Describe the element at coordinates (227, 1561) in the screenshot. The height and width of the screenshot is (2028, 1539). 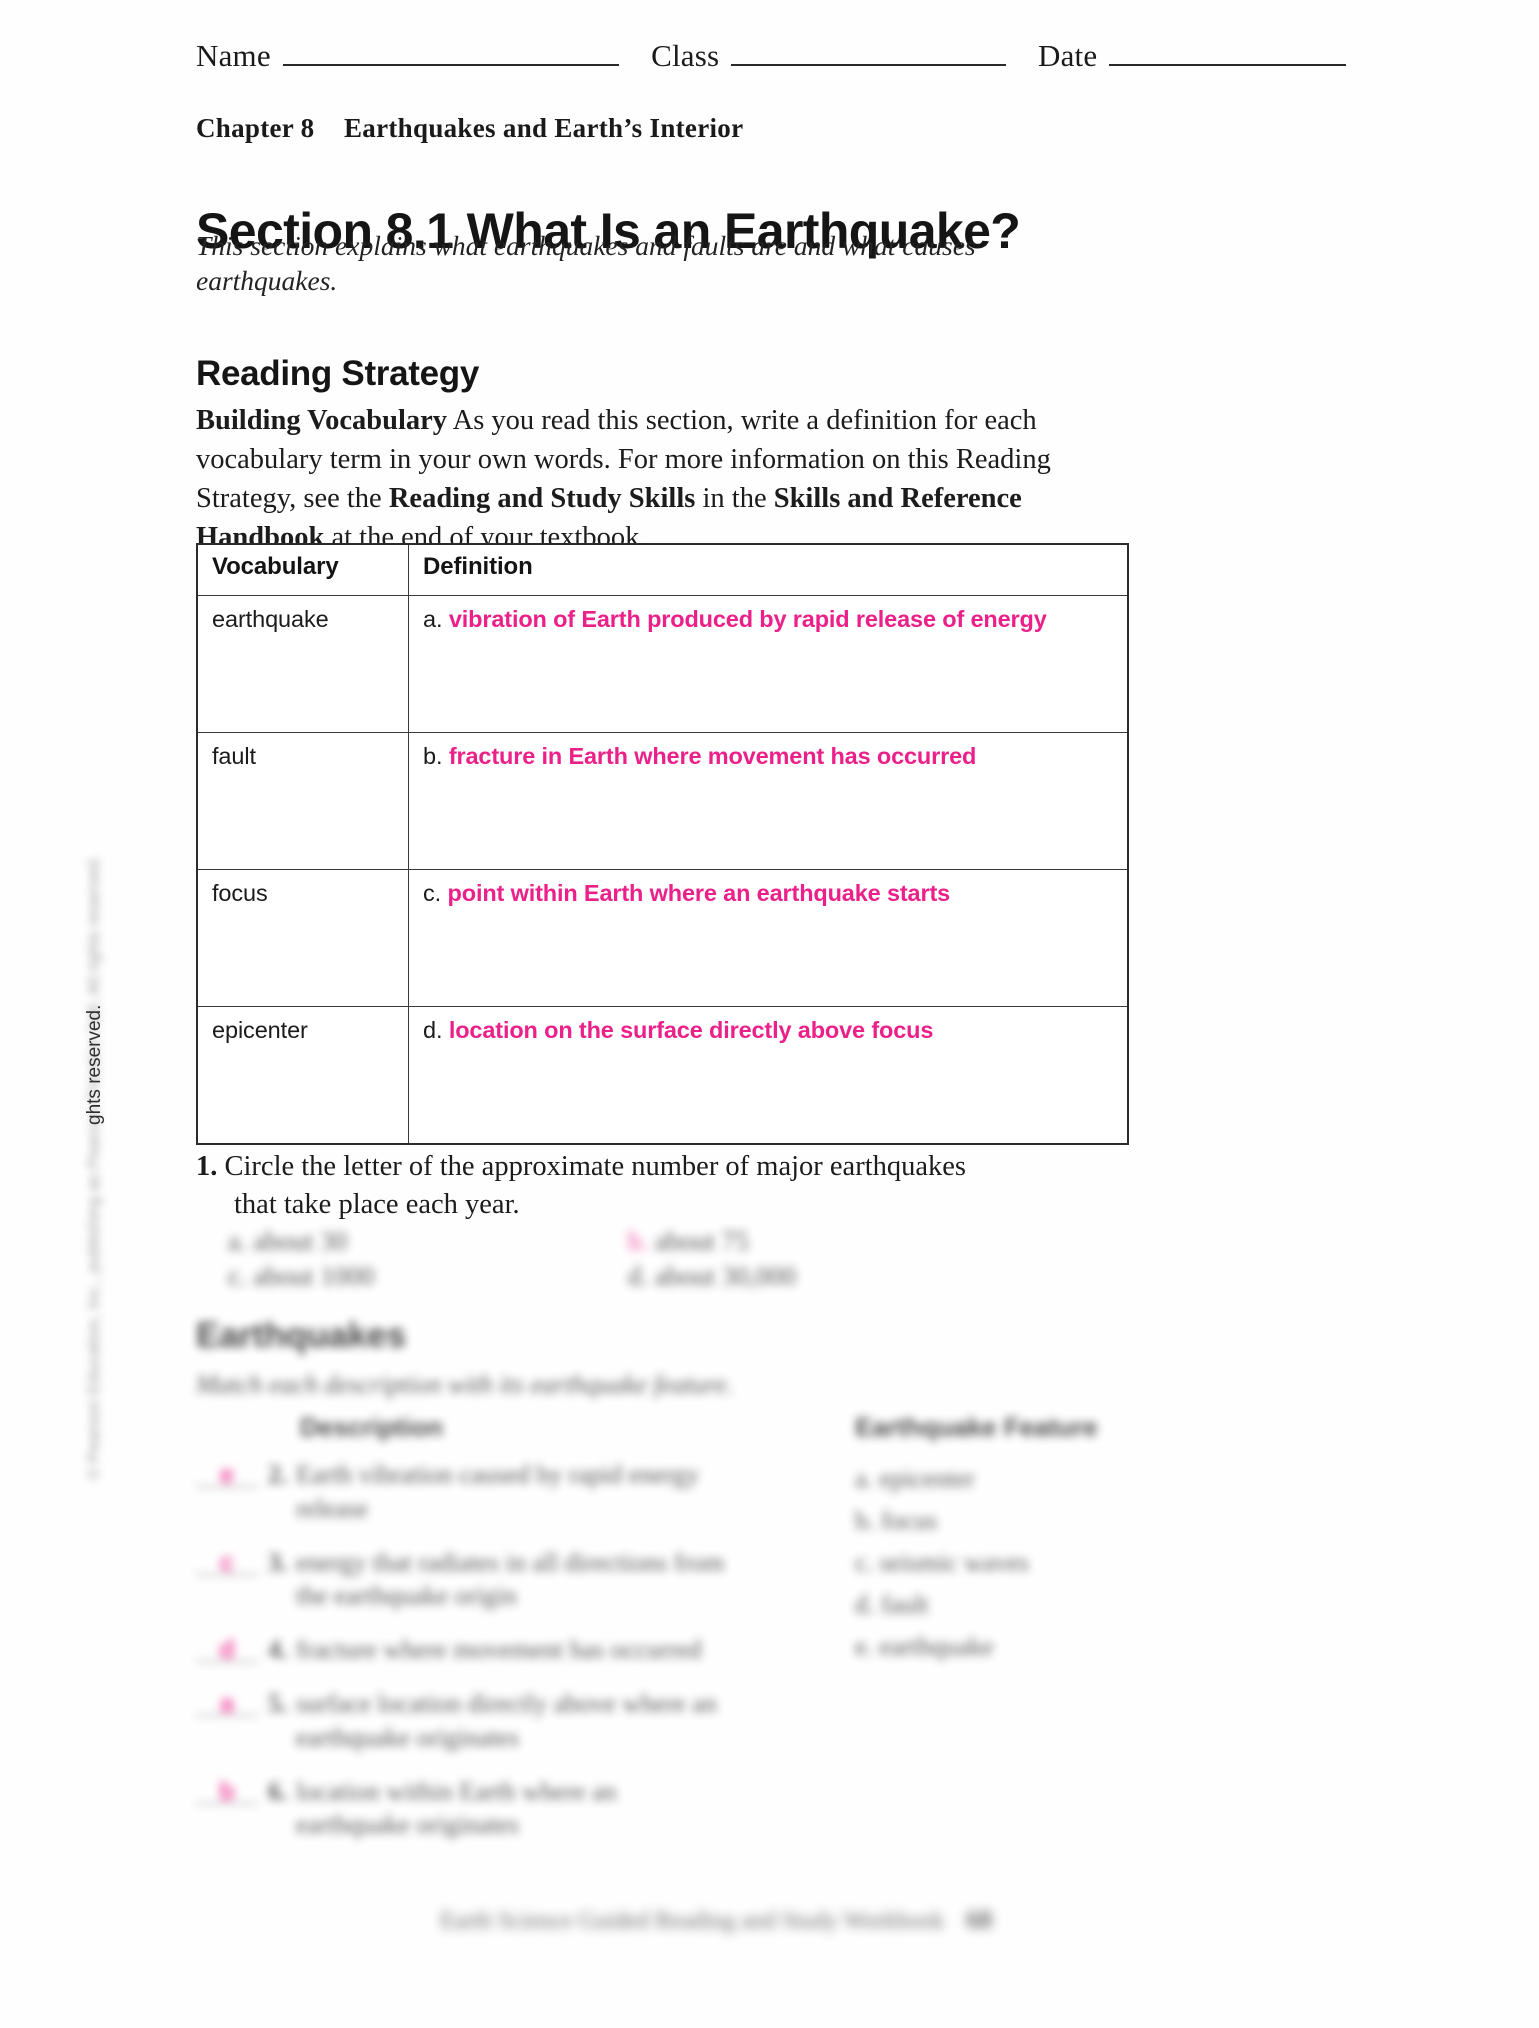
I see `match-answer-blank: c` at that location.